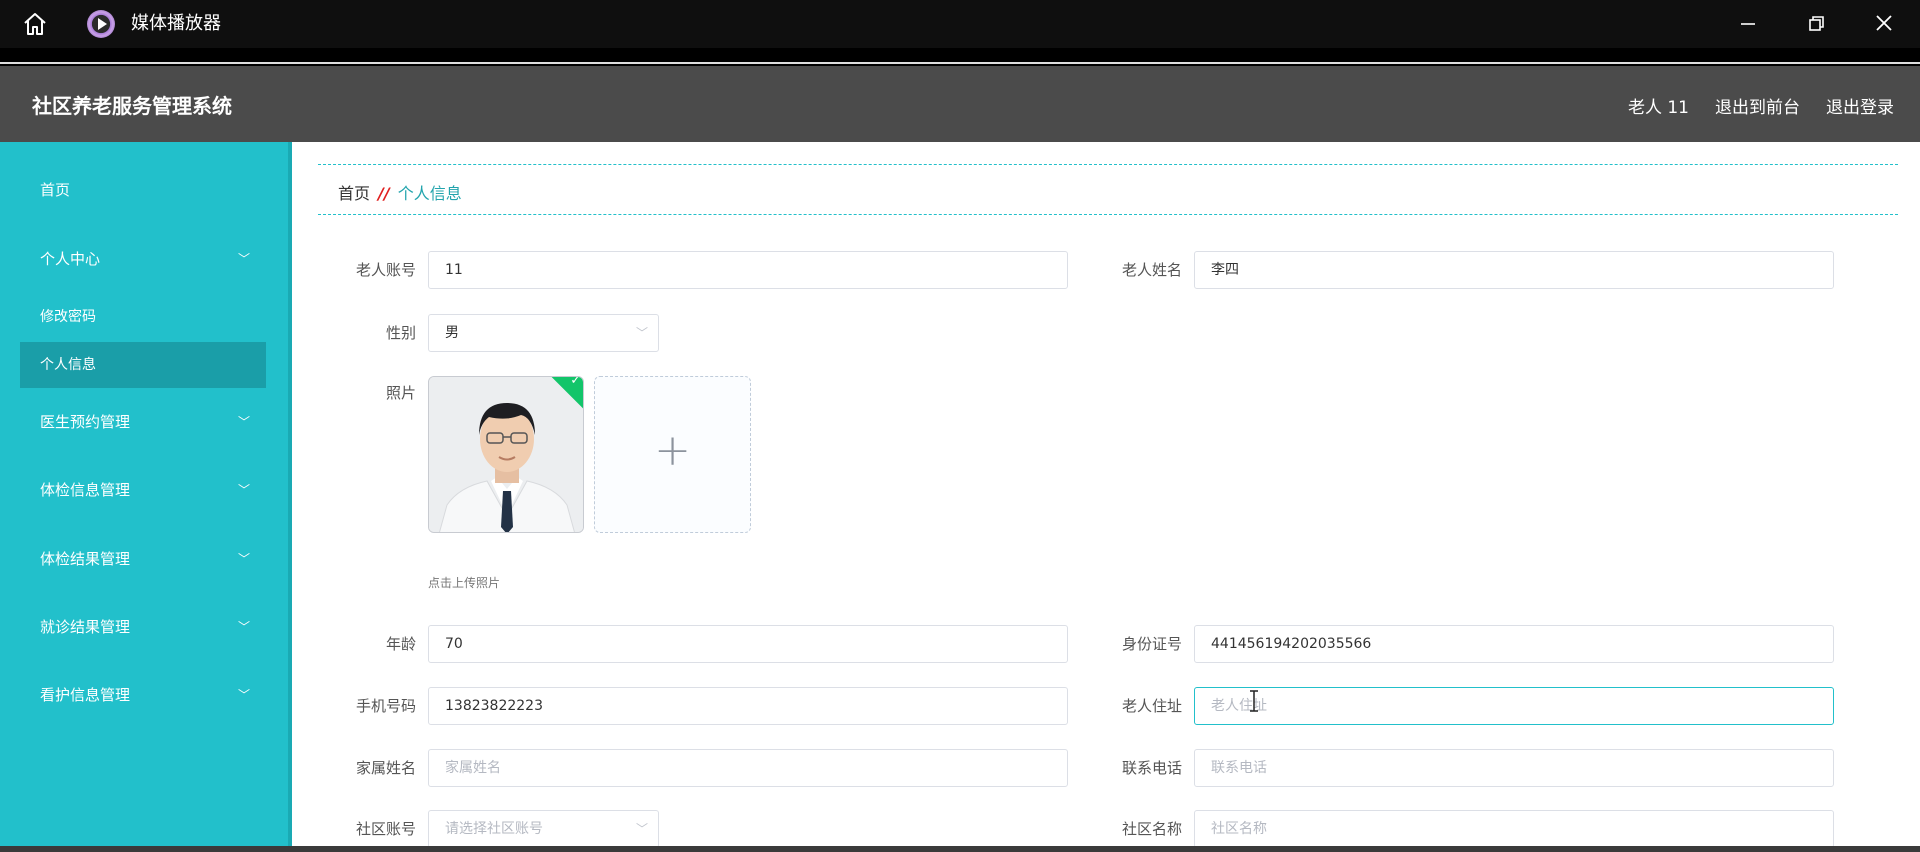 The width and height of the screenshot is (1920, 852). I want to click on restore-icon, so click(1816, 24).